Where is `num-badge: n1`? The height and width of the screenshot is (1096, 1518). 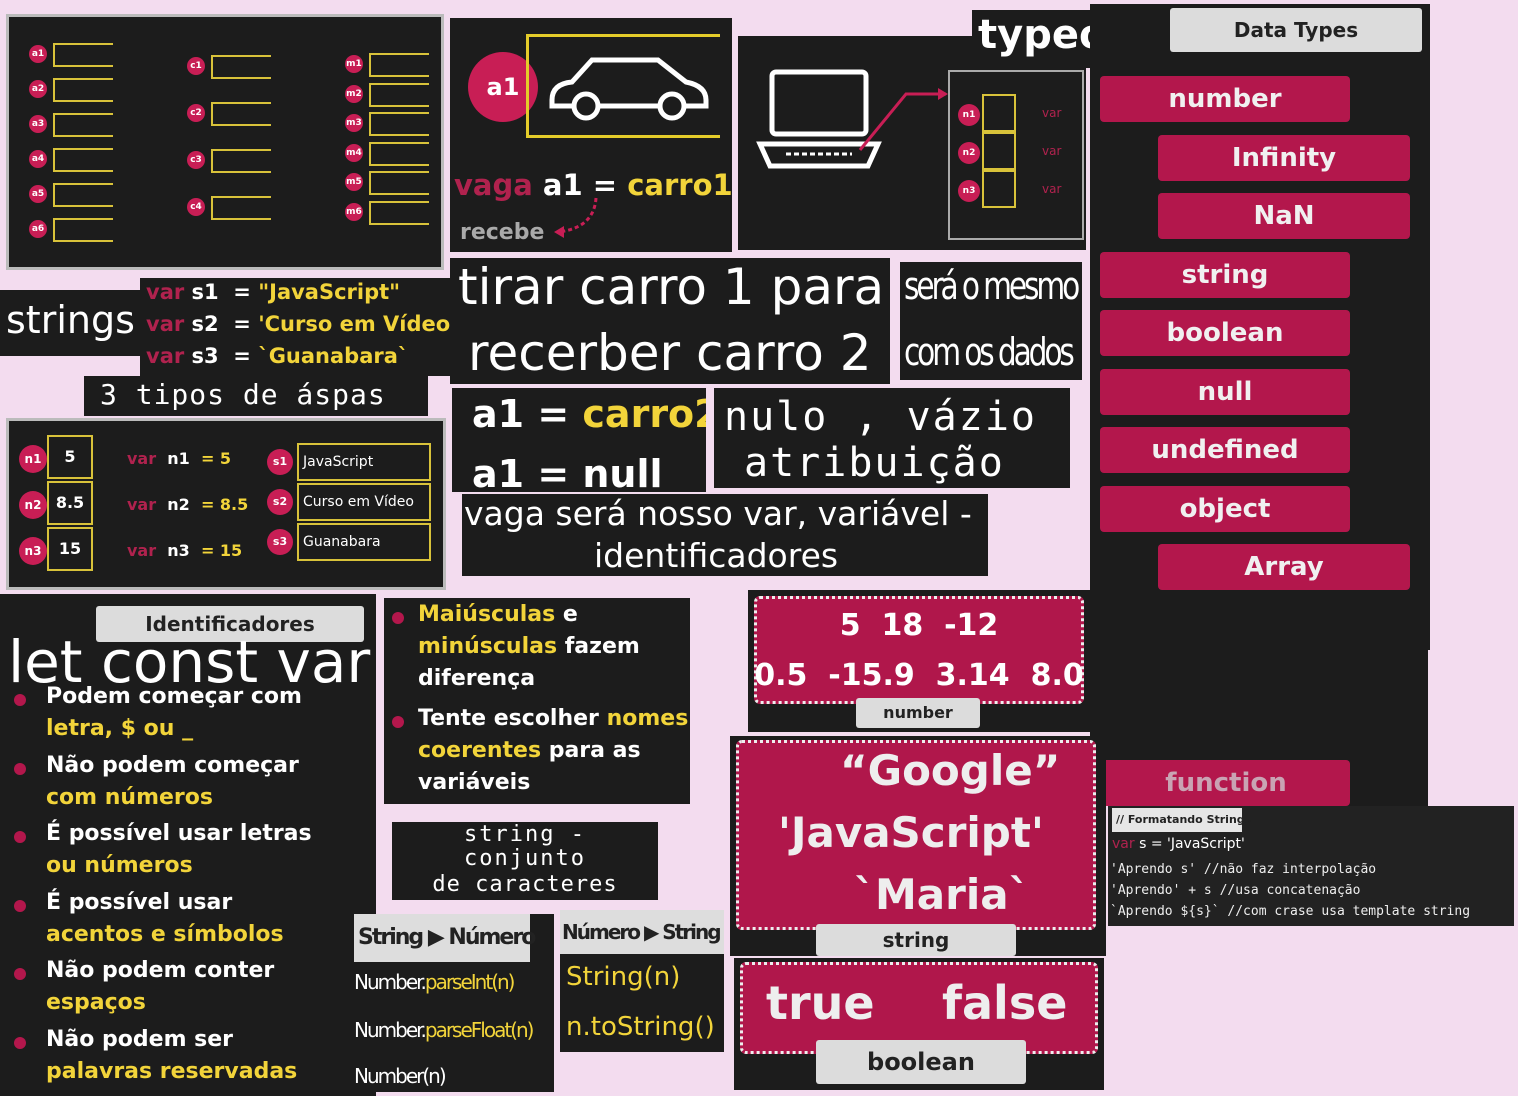 num-badge: n1 is located at coordinates (33, 459).